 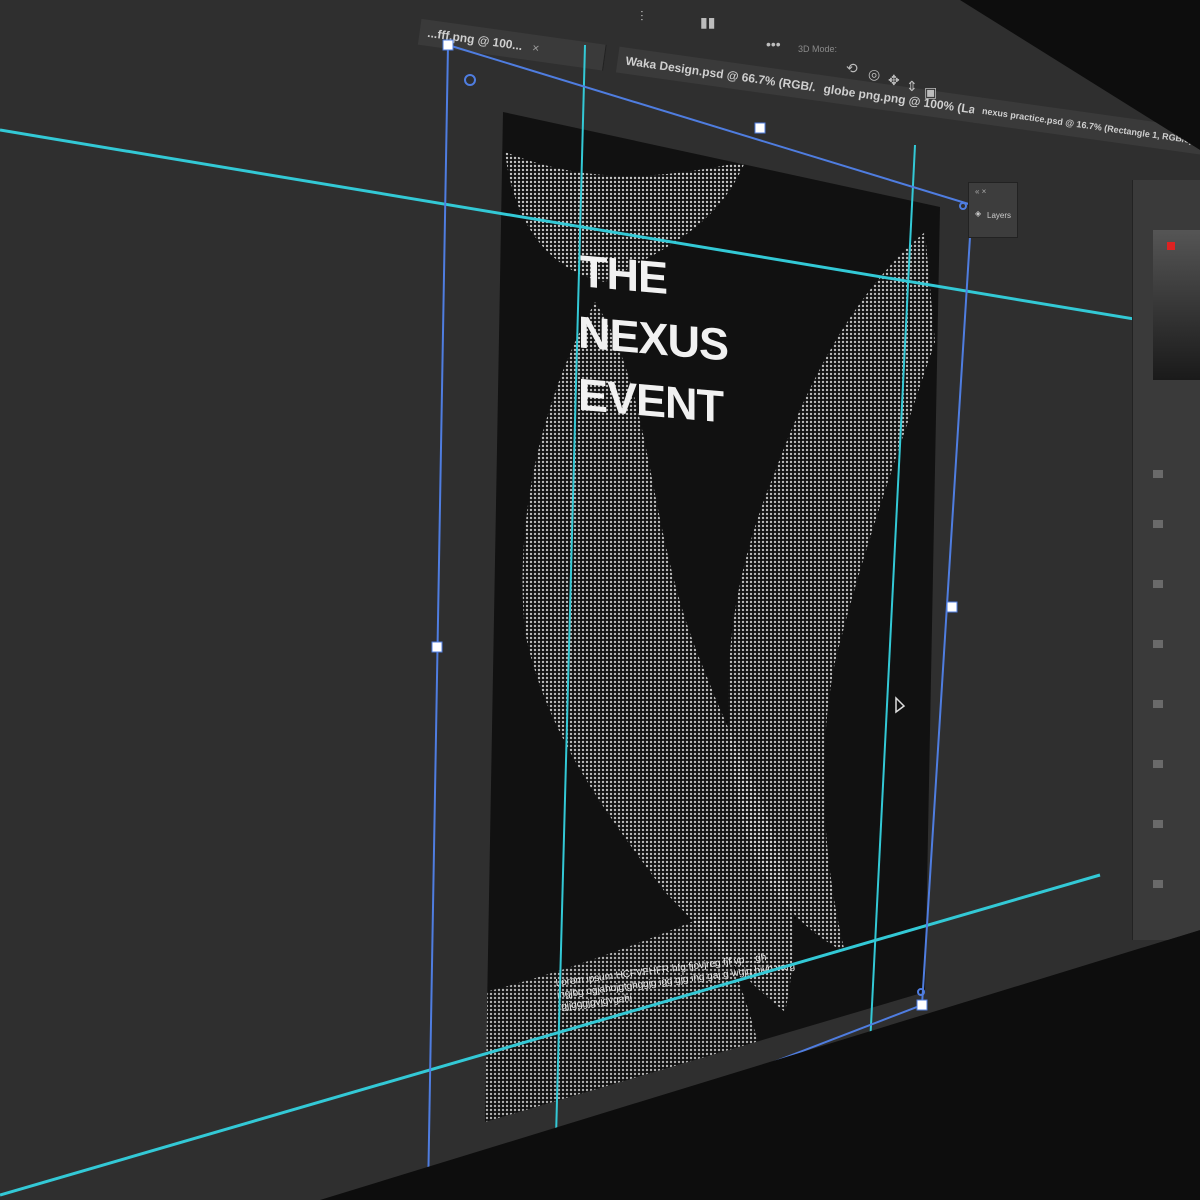 I want to click on layers-label: Layers, so click(x=999, y=215).